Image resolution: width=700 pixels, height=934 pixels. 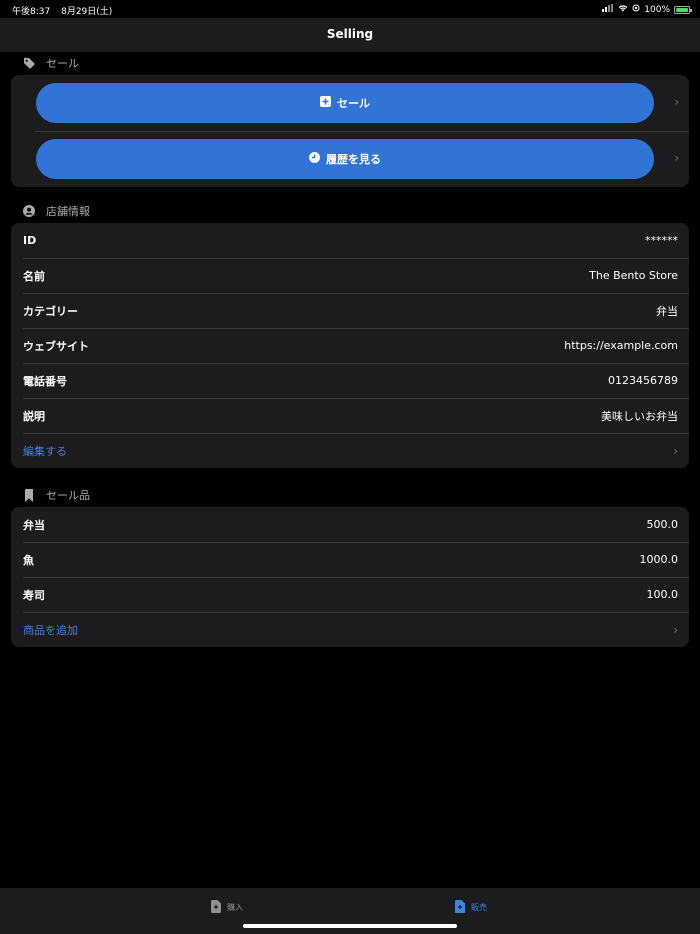 I want to click on sale-section-header: セール, so click(x=50, y=63).